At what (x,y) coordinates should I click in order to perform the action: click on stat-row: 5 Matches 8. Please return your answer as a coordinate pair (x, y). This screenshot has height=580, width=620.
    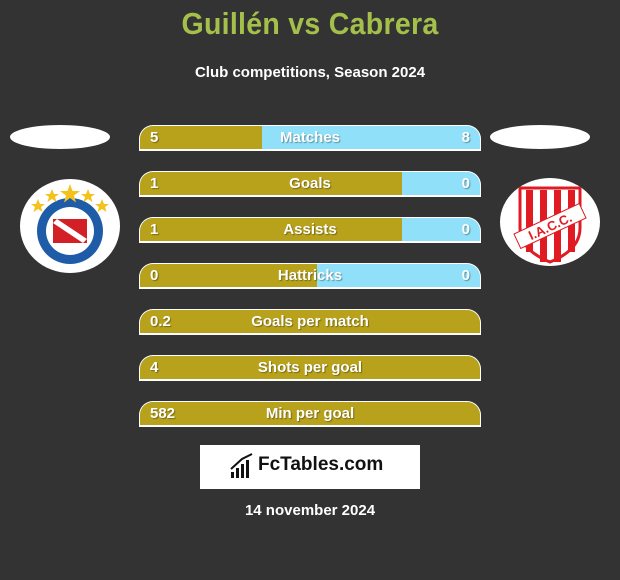
    Looking at the image, I should click on (310, 138).